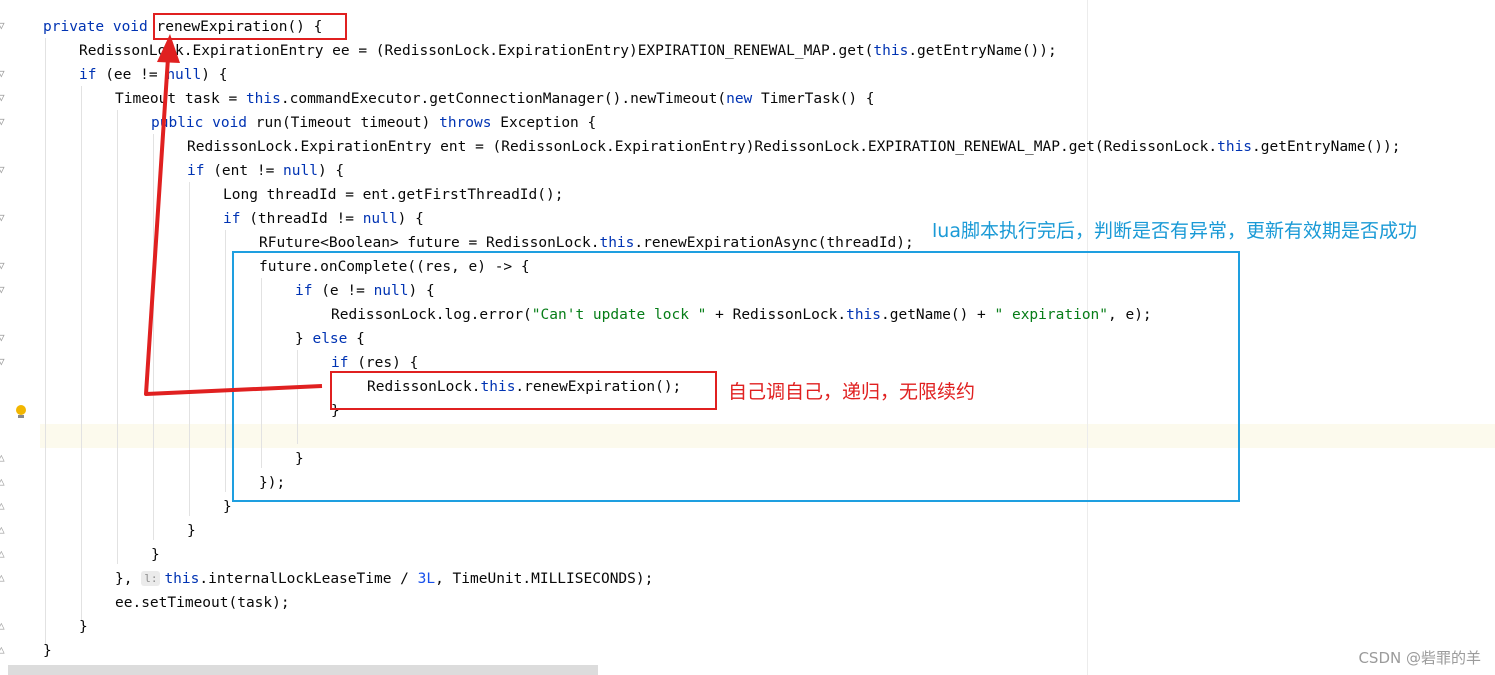 The image size is (1495, 675). I want to click on recursion-arrow, so click(233, 215).